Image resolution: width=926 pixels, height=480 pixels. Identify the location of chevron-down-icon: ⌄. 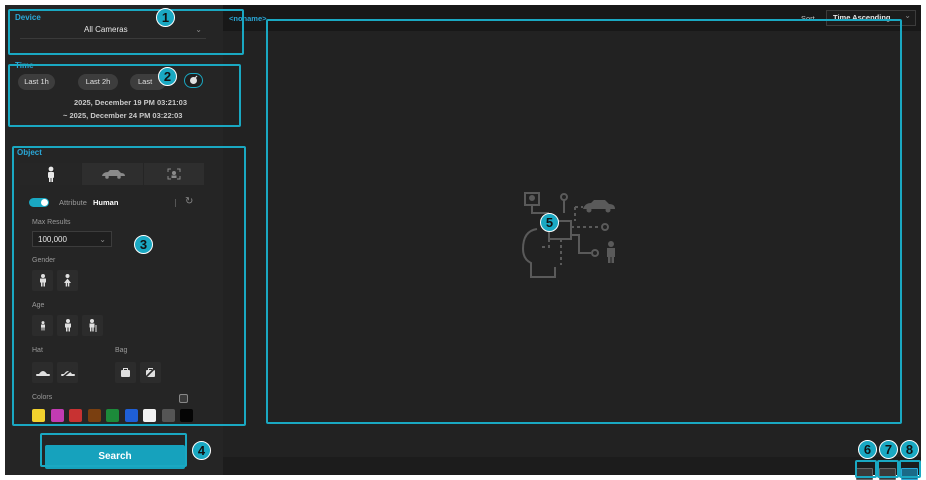
(907, 15).